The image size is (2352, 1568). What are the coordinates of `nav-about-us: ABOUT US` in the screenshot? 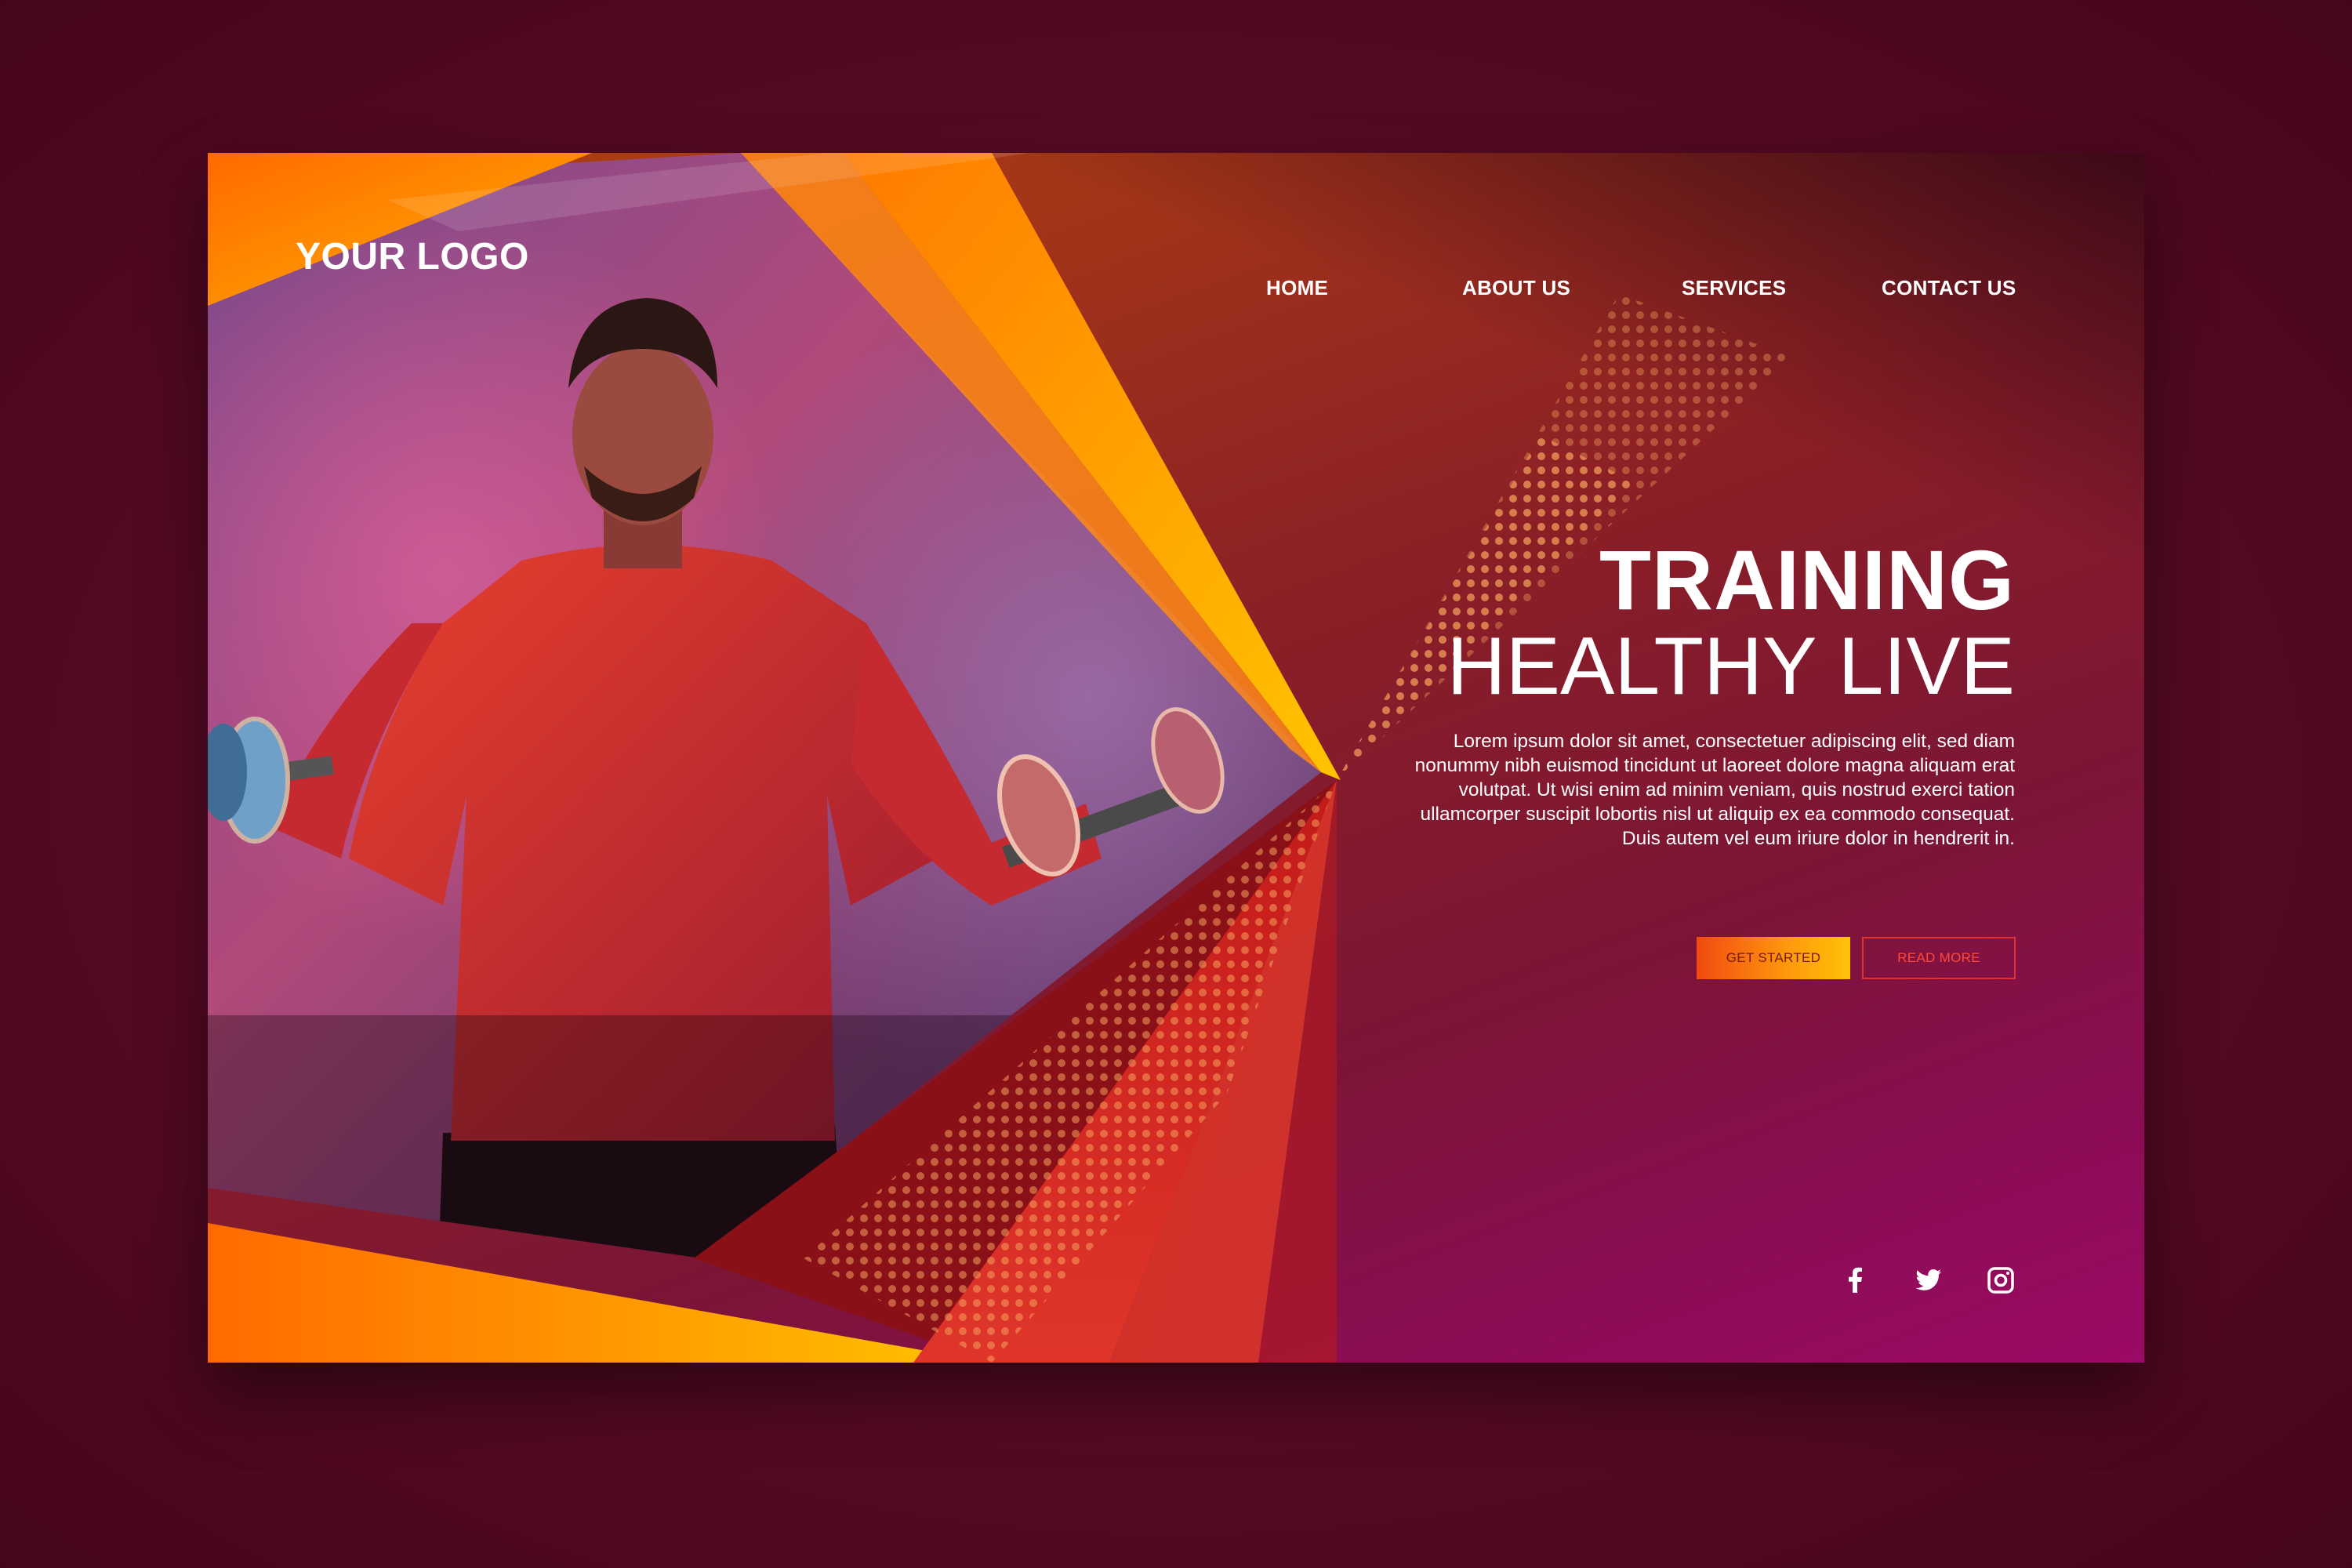 It's located at (1516, 288).